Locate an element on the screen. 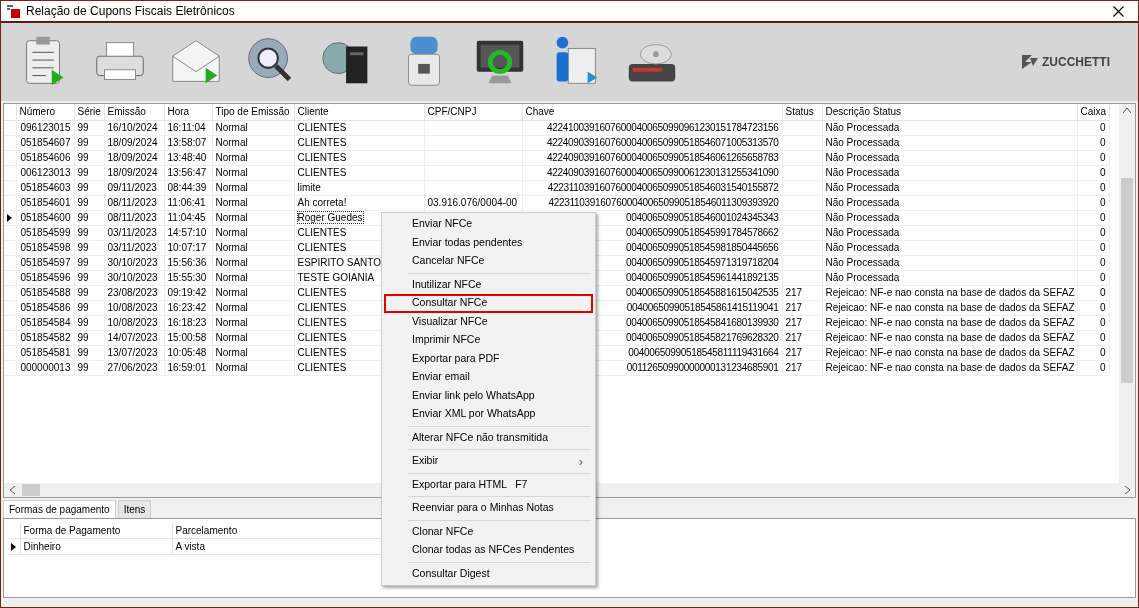 This screenshot has height=608, width=1139. table-cell: 051854581 is located at coordinates (45, 352).